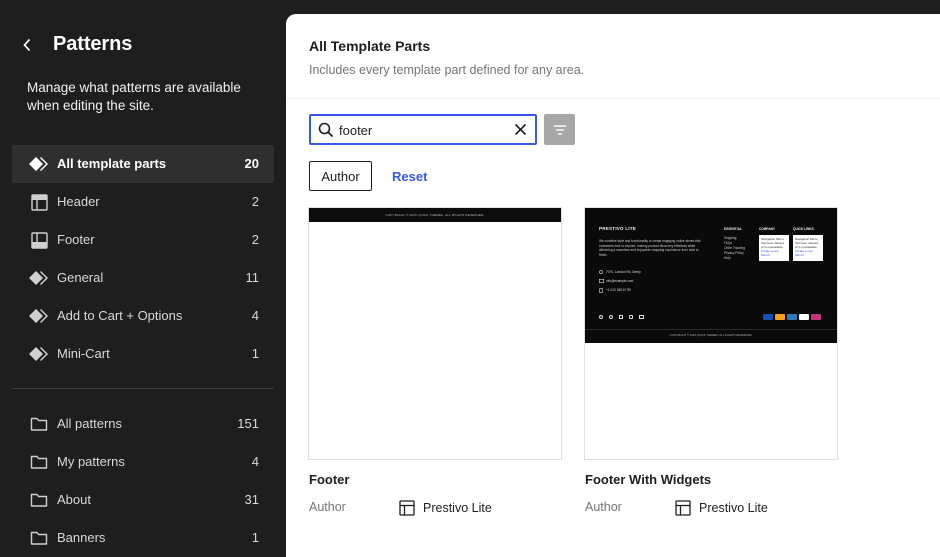 The image size is (940, 557). Describe the element at coordinates (329, 479) in the screenshot. I see `card-title: Footer` at that location.